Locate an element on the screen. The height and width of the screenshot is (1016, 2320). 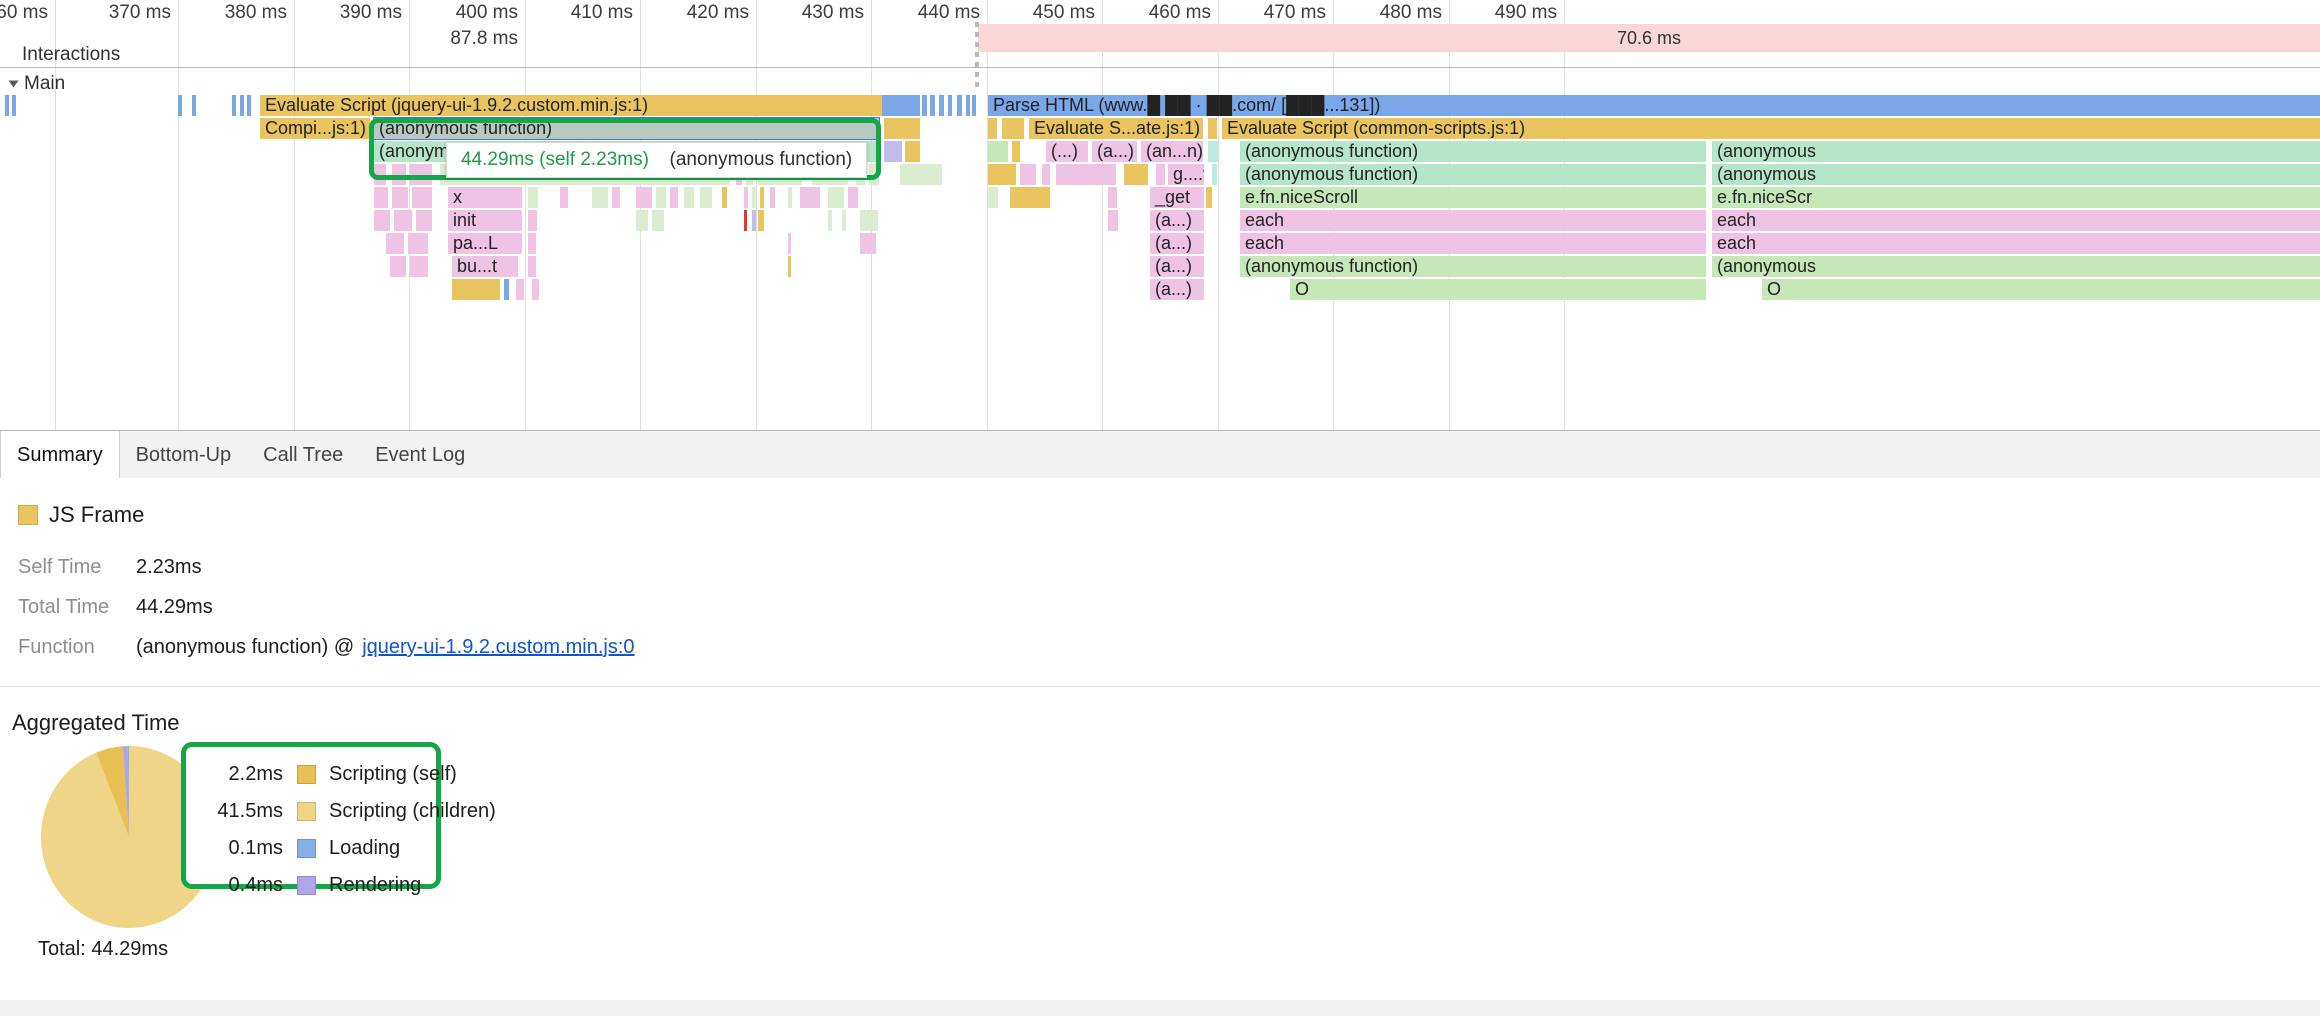
flame-bar: _get is located at coordinates (1177, 197).